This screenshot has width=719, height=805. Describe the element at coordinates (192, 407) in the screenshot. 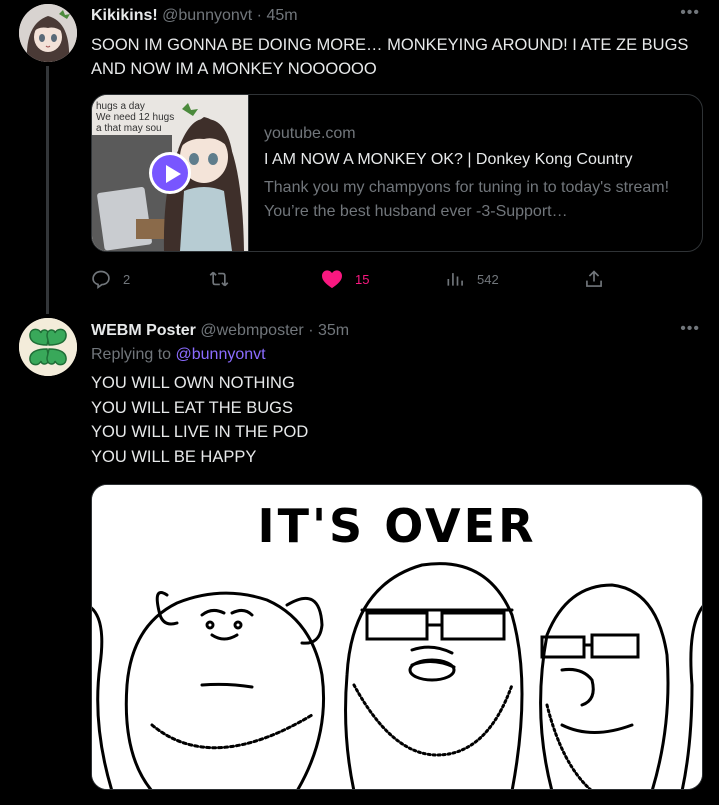

I see `tweet-text-line: YOU WILL EAT THE BUGS` at that location.